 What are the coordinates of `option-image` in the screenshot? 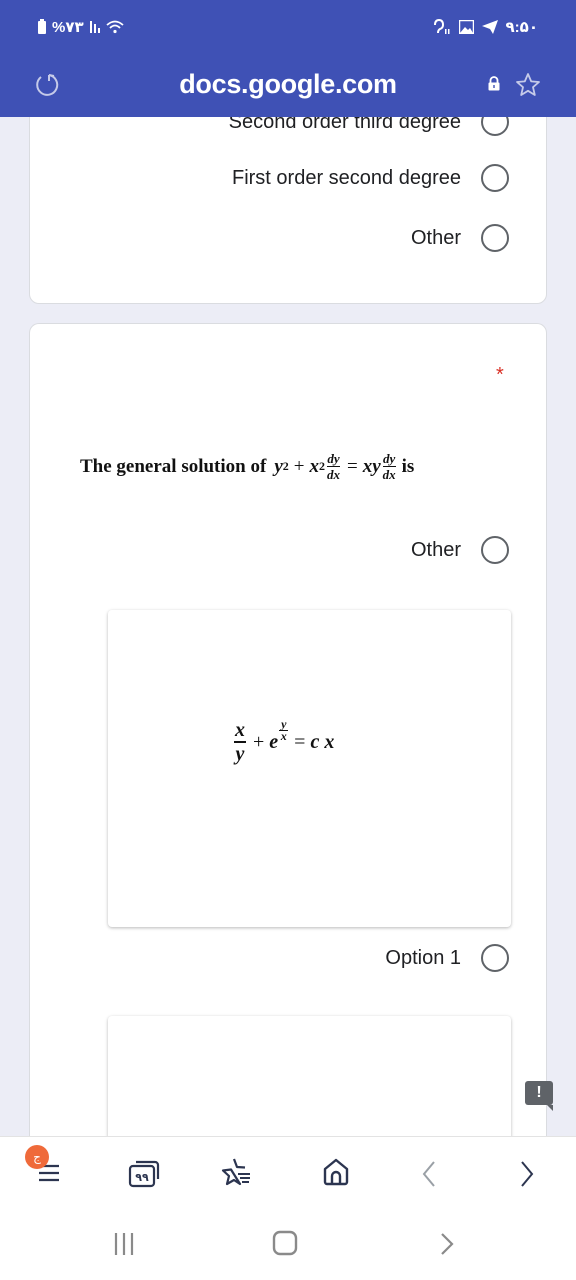 It's located at (309, 1086).